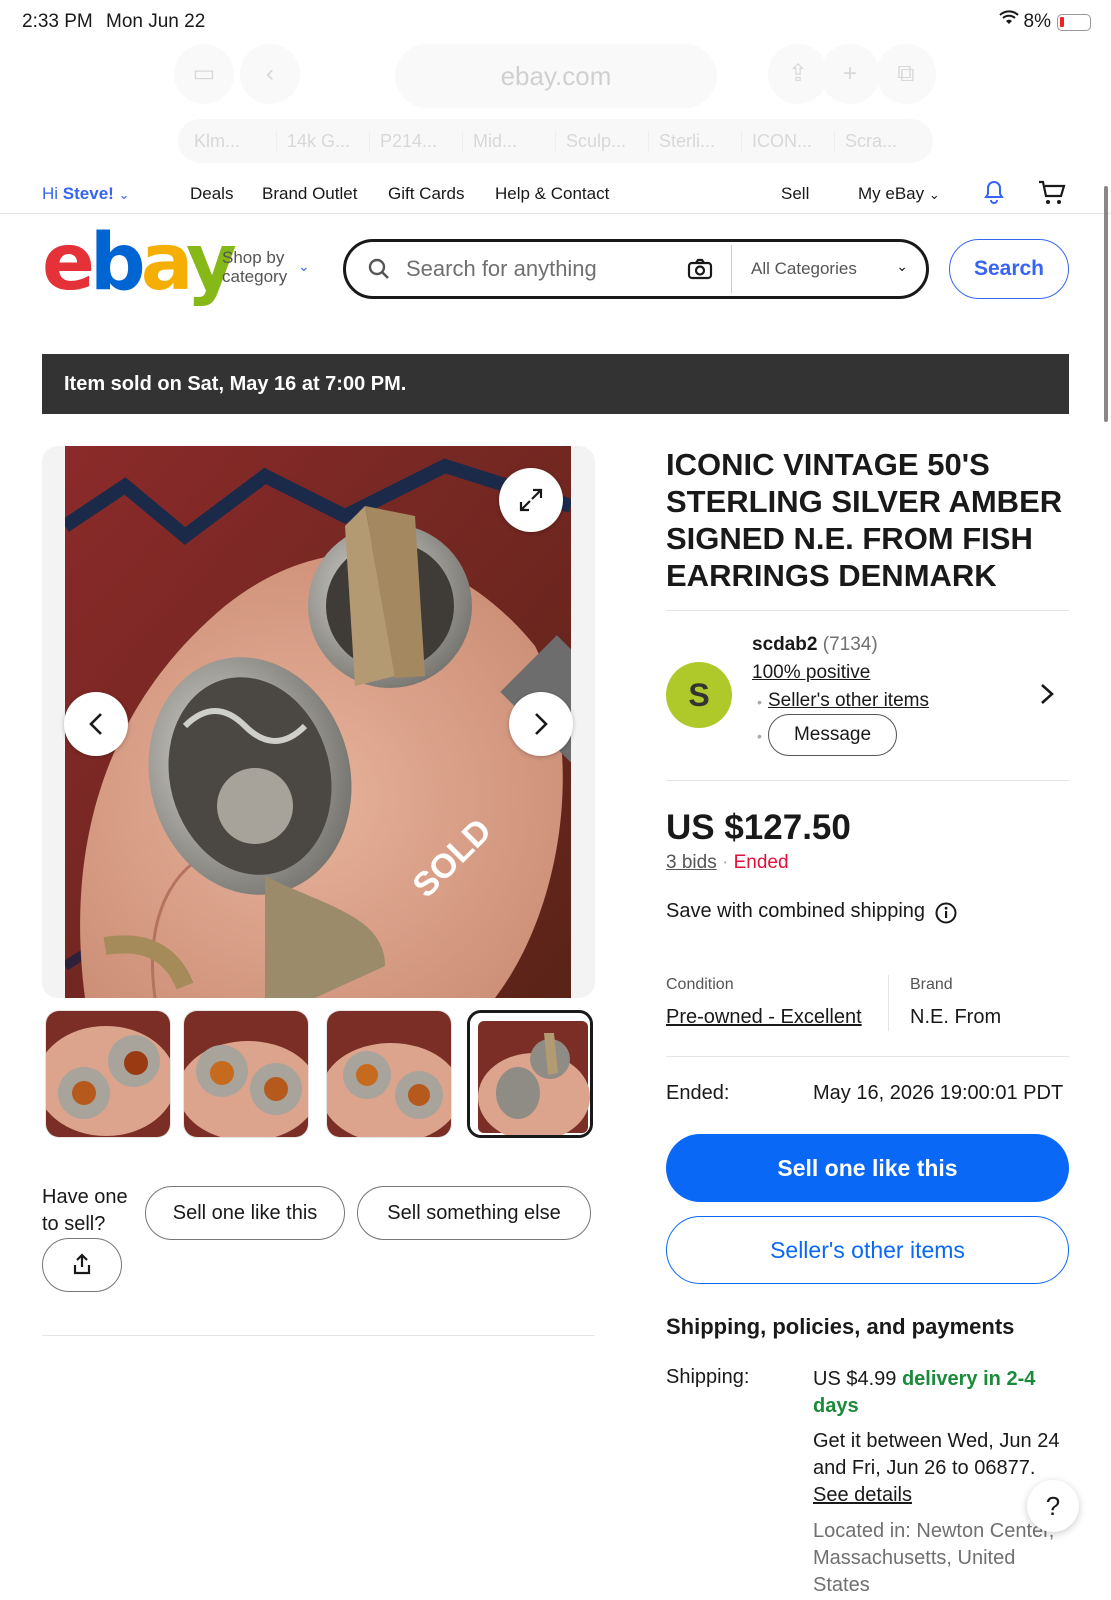 The height and width of the screenshot is (1600, 1111). I want to click on have-one-to-sell-label: Have one to sell?, so click(85, 1210).